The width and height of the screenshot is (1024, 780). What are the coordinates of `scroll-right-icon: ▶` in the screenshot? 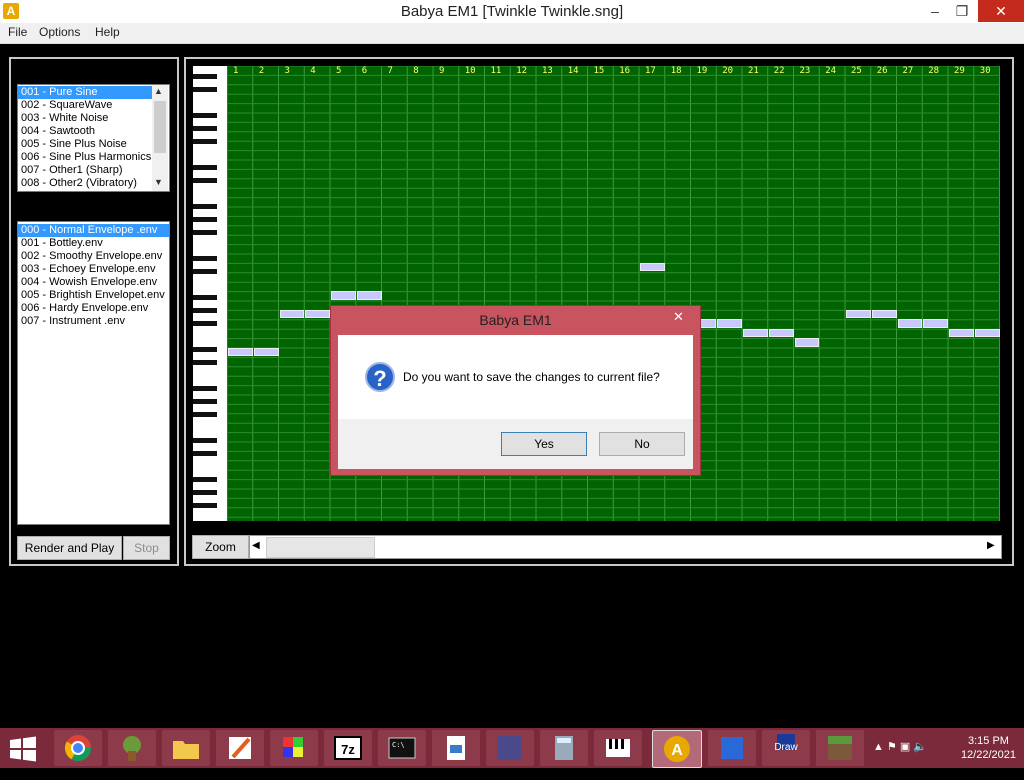 It's located at (991, 545).